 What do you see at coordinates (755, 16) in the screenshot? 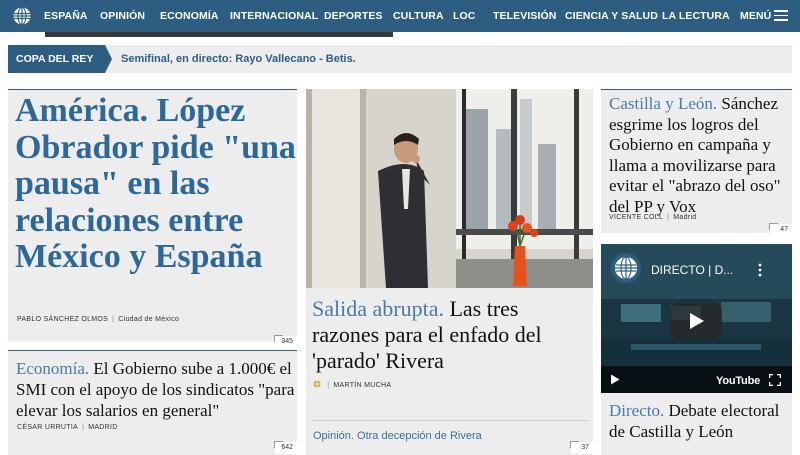
I see `menu-label: MENÚ` at bounding box center [755, 16].